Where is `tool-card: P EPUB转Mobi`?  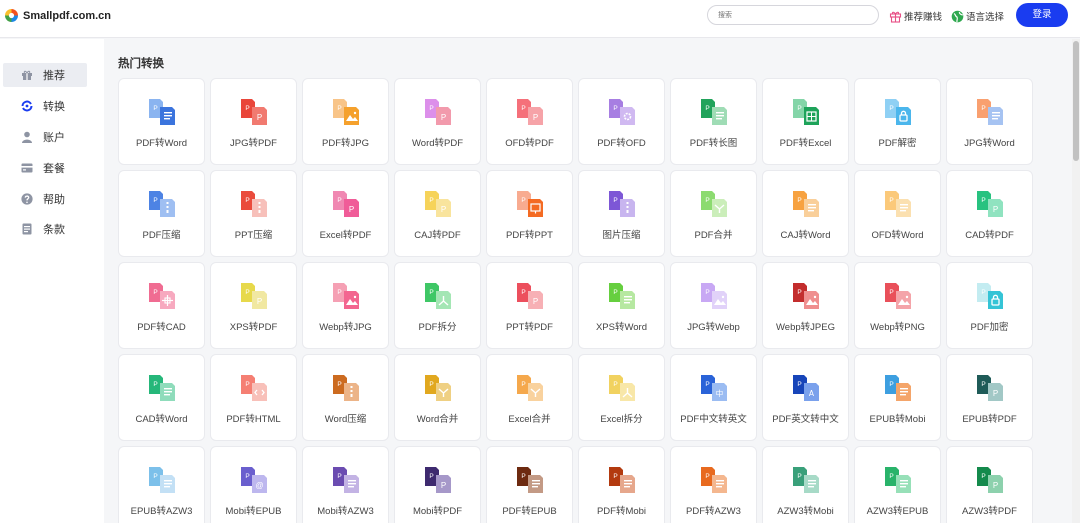
tool-card: P EPUB转Mobi is located at coordinates (897, 397).